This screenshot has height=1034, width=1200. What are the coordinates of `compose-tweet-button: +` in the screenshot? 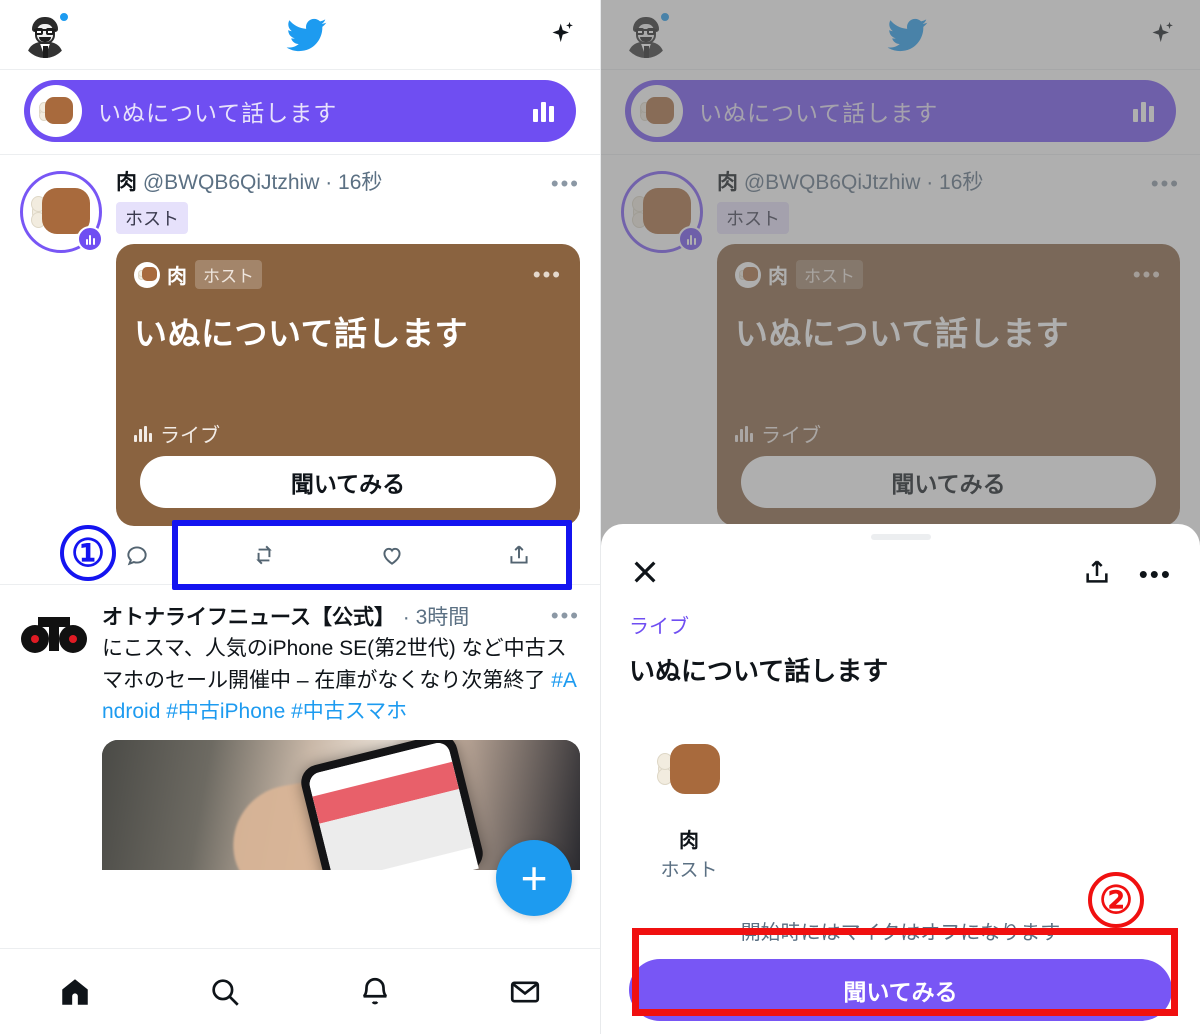 It's located at (534, 878).